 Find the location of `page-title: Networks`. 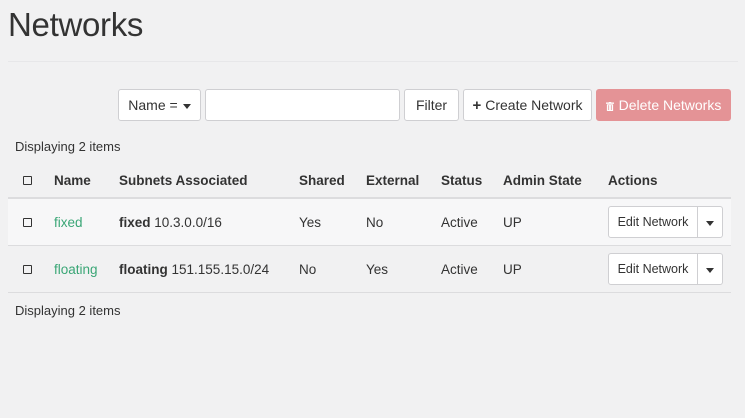

page-title: Networks is located at coordinates (76, 24).